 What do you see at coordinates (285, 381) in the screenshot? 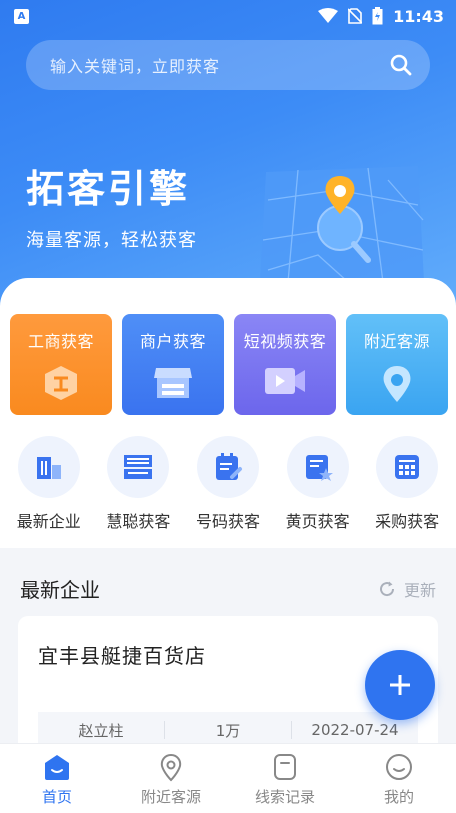
I see `video-camera-icon` at bounding box center [285, 381].